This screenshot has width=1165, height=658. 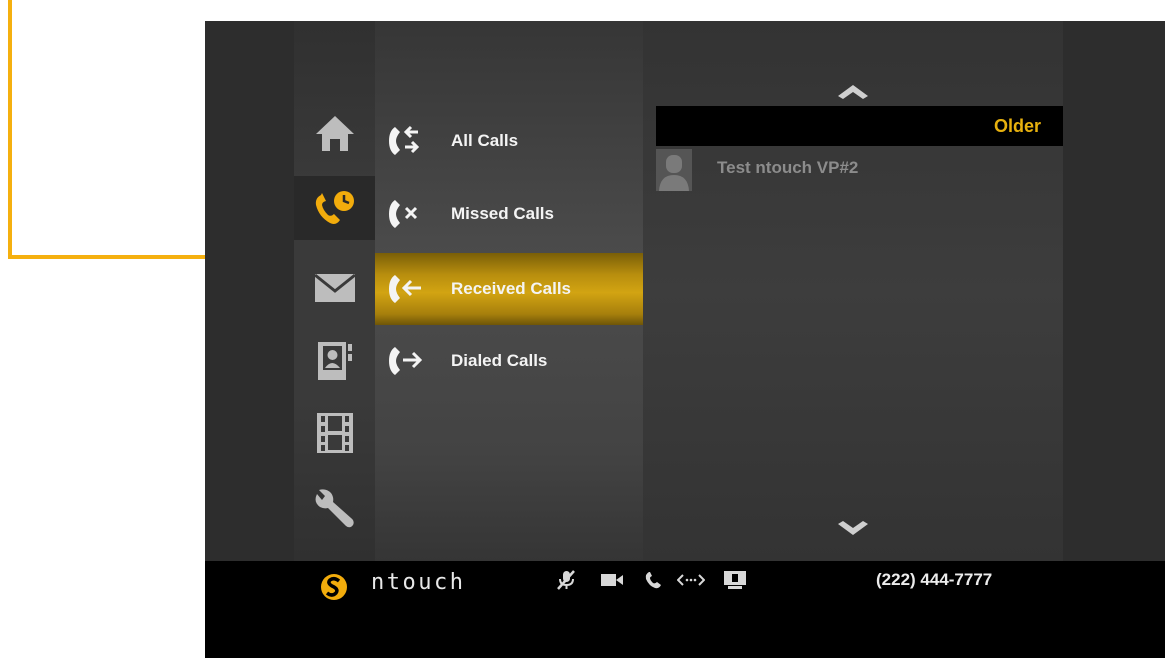 I want to click on menu-item-label: Missed Calls, so click(x=502, y=213).